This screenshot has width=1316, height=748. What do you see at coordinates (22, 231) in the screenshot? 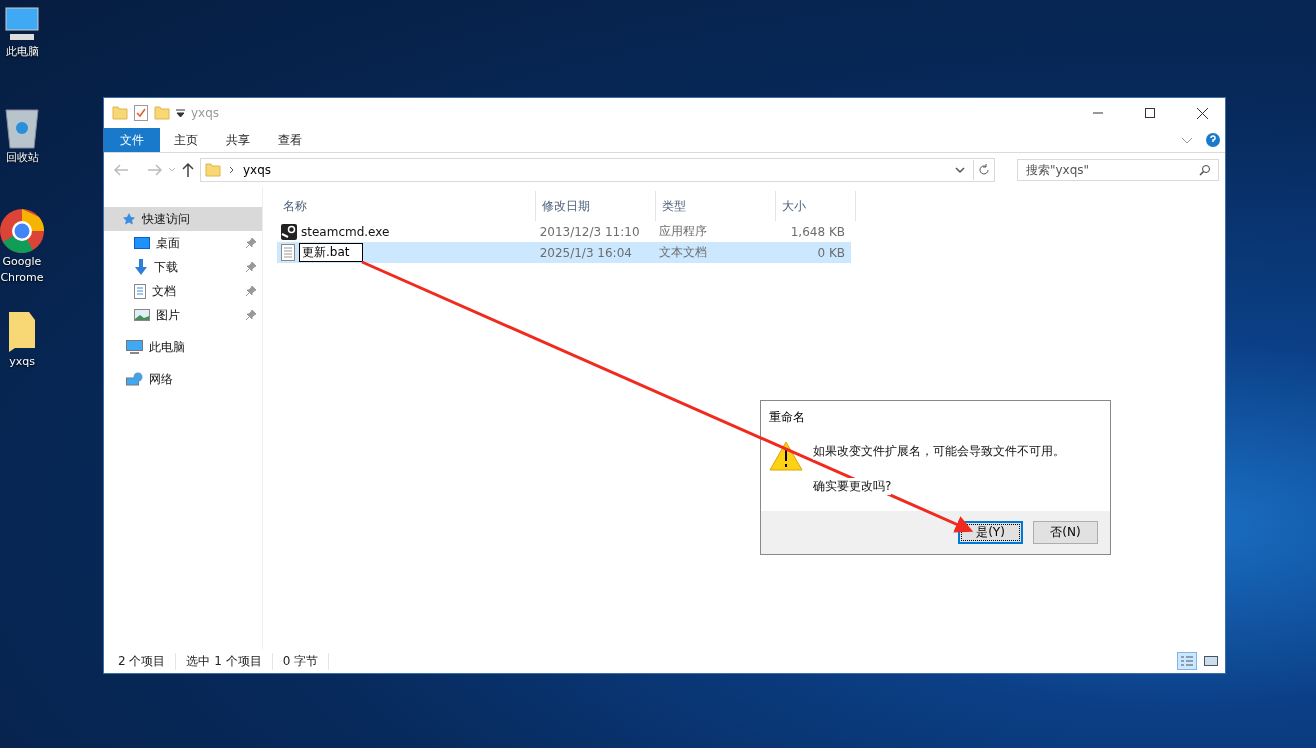
I see `chrome-logo-icon` at bounding box center [22, 231].